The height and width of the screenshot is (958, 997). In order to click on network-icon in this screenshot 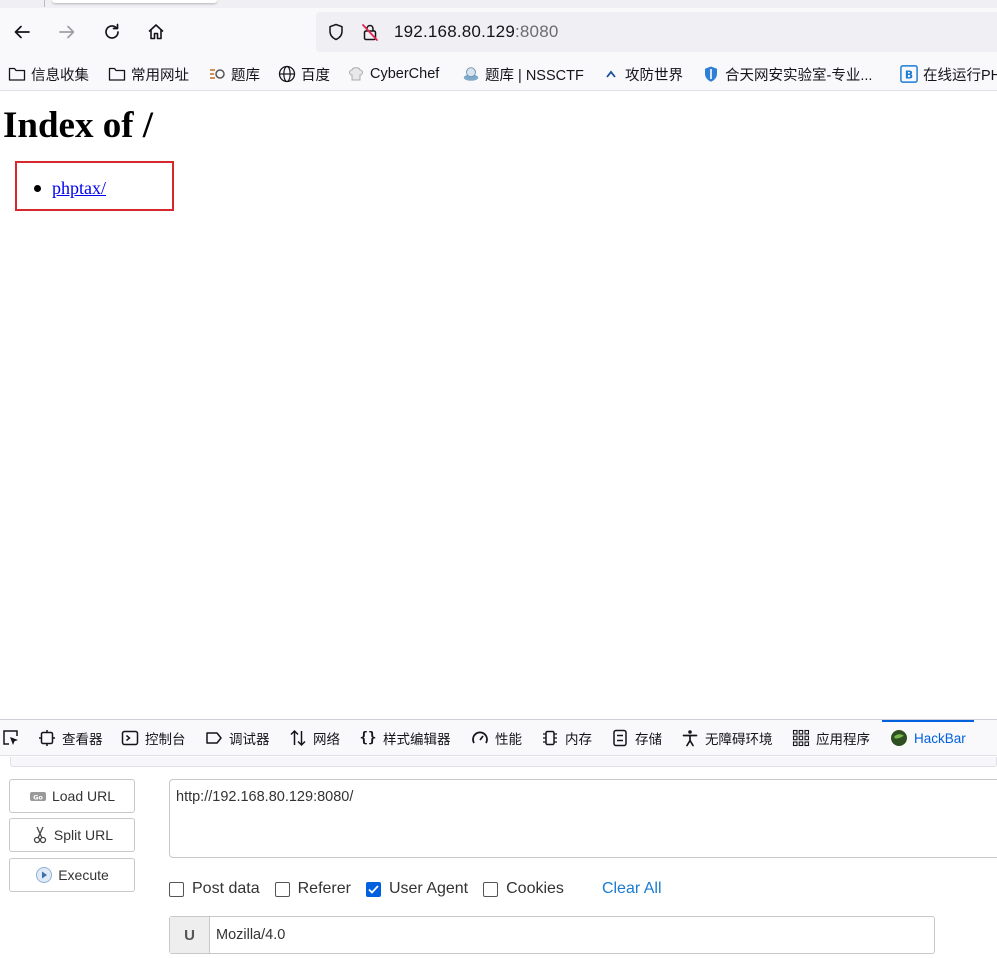, I will do `click(298, 738)`.